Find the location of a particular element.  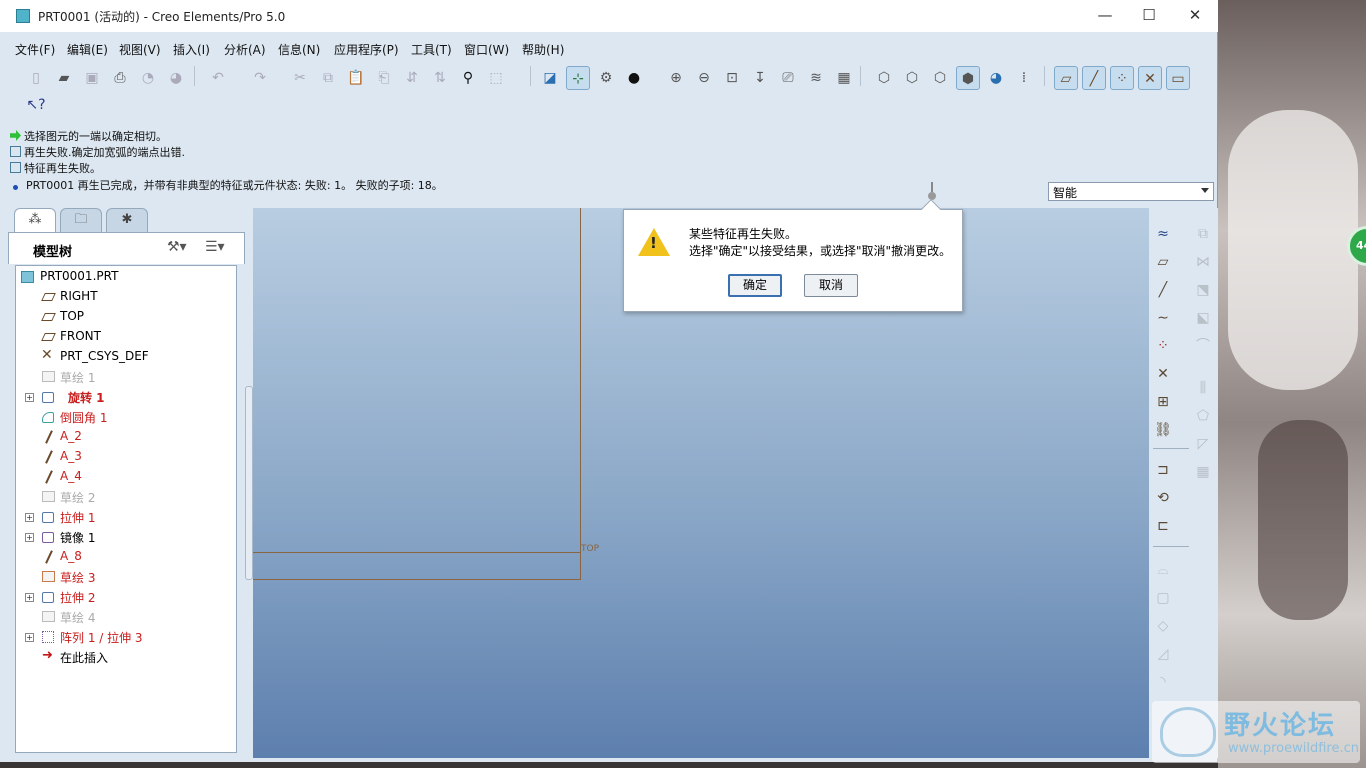

menu-edit: 编辑(E) is located at coordinates (87, 49).